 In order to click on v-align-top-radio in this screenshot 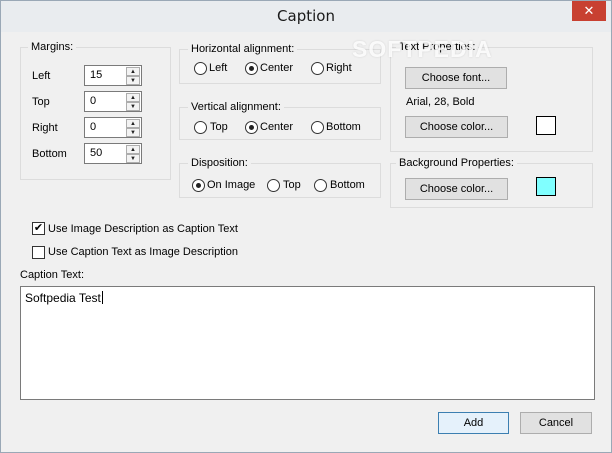, I will do `click(200, 127)`.